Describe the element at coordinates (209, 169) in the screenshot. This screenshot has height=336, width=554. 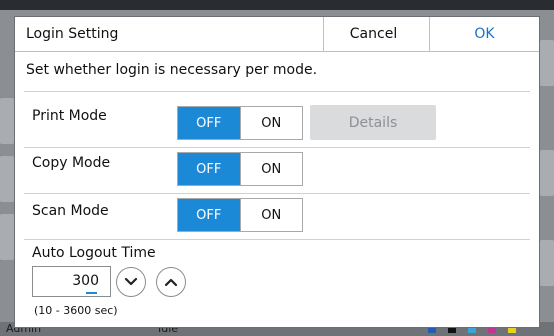
I see `copy-mode-off-button: OFF` at that location.